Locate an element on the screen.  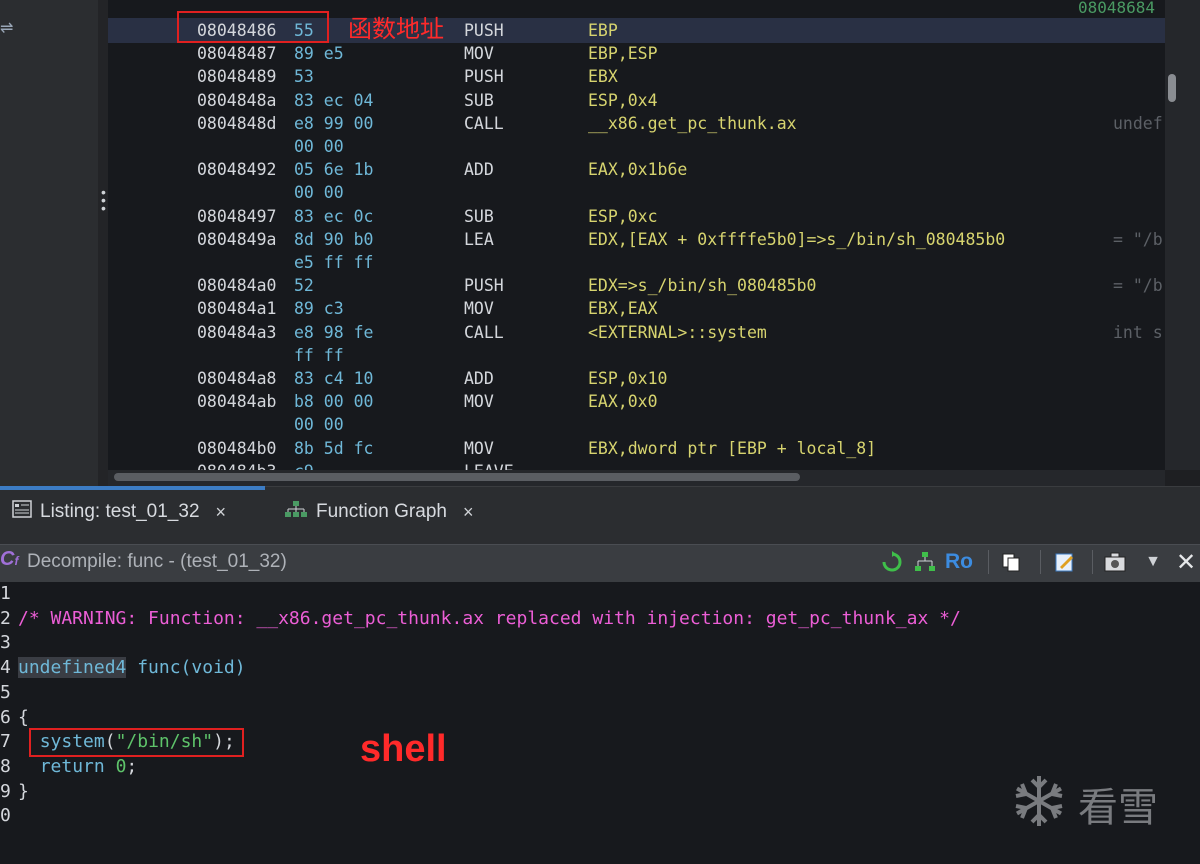
instruction-operands: <EXTERNAL>::system is located at coordinates (677, 332).